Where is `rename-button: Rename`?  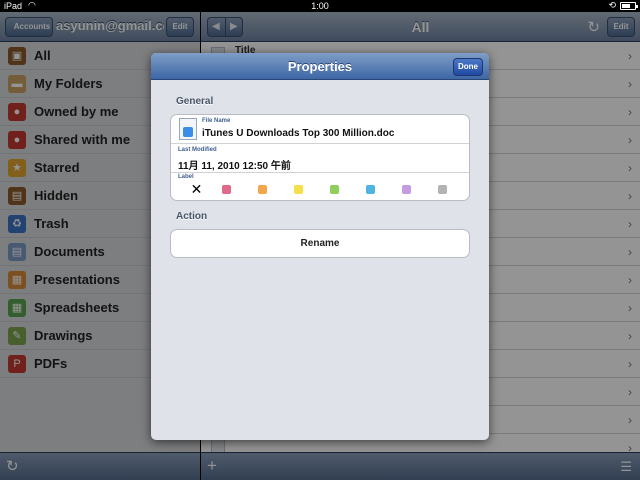
rename-button: Rename is located at coordinates (320, 243).